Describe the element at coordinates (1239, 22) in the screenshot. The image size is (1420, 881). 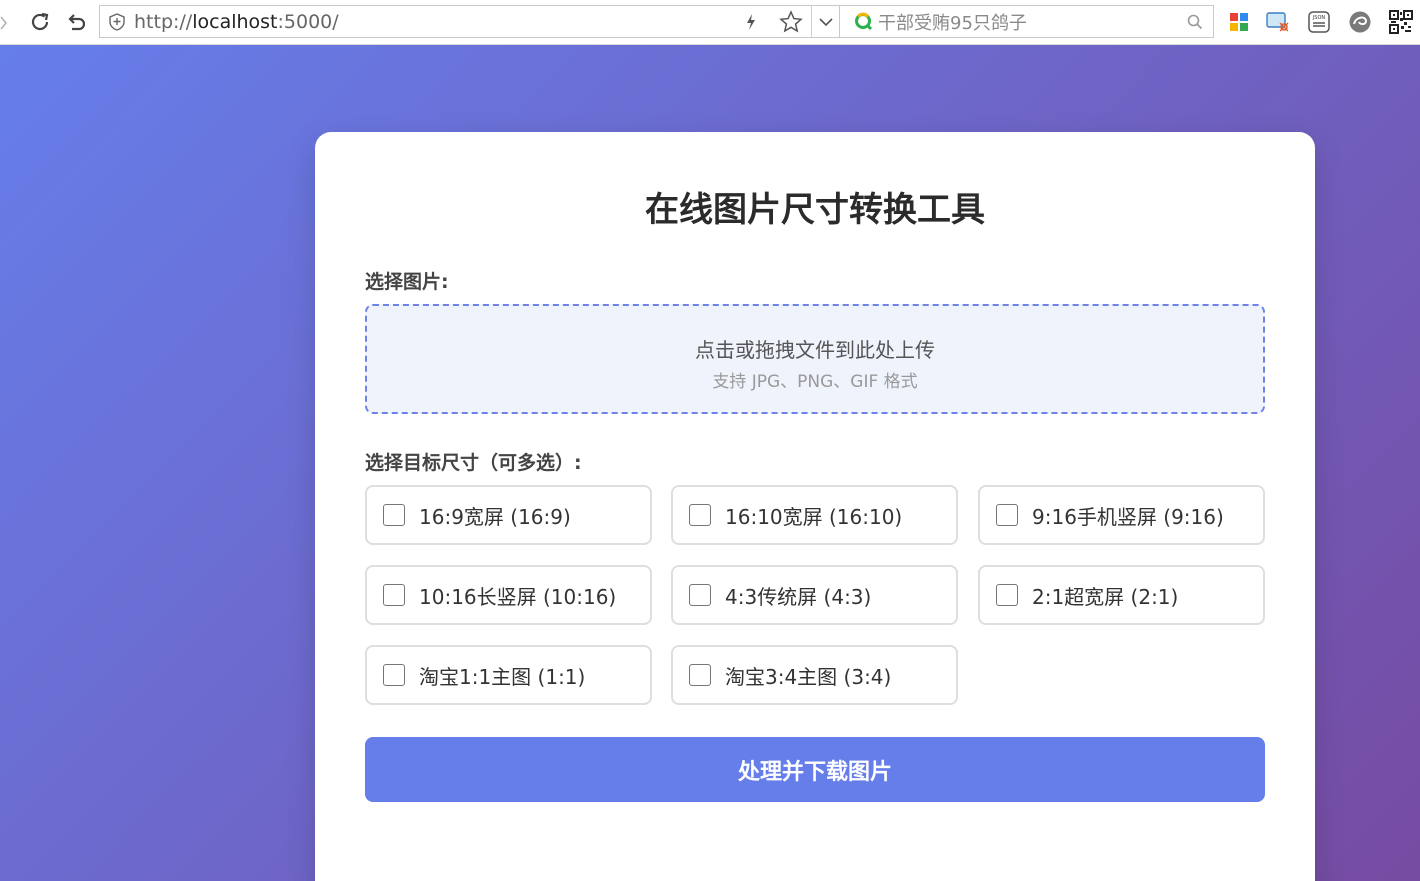
I see `apps-grid-icon` at that location.